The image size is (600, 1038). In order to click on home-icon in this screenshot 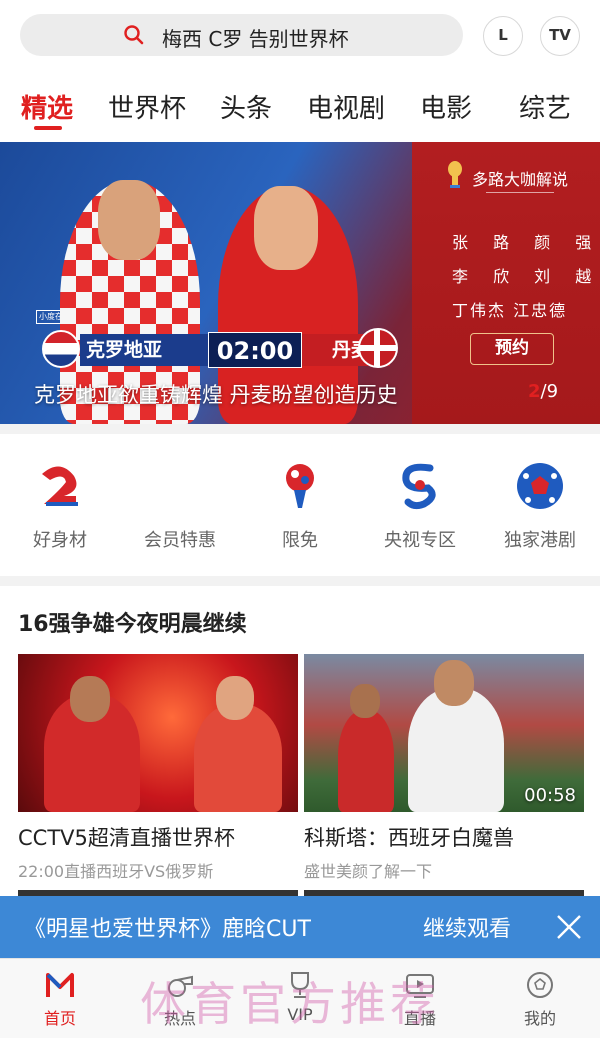, I will do `click(60, 985)`.